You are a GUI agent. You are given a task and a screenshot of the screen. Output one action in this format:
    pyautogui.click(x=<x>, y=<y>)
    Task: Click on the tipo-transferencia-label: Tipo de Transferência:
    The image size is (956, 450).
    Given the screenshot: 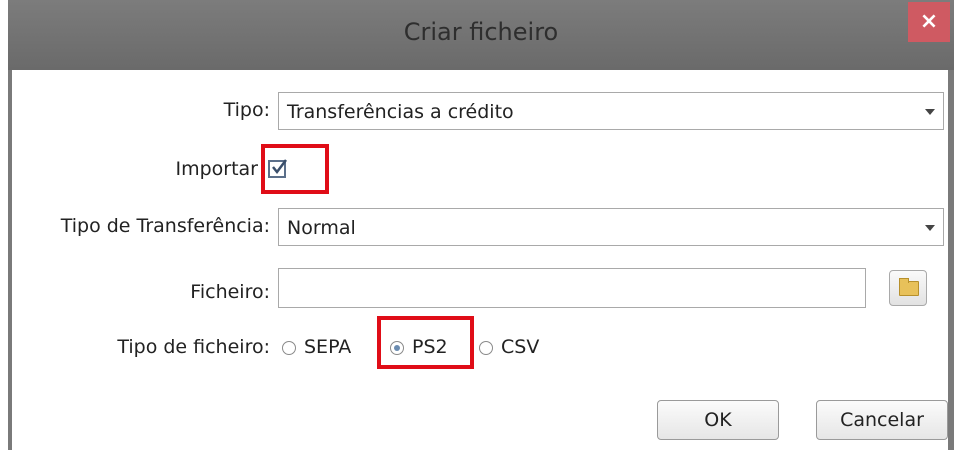 What is the action you would take?
    pyautogui.click(x=165, y=226)
    